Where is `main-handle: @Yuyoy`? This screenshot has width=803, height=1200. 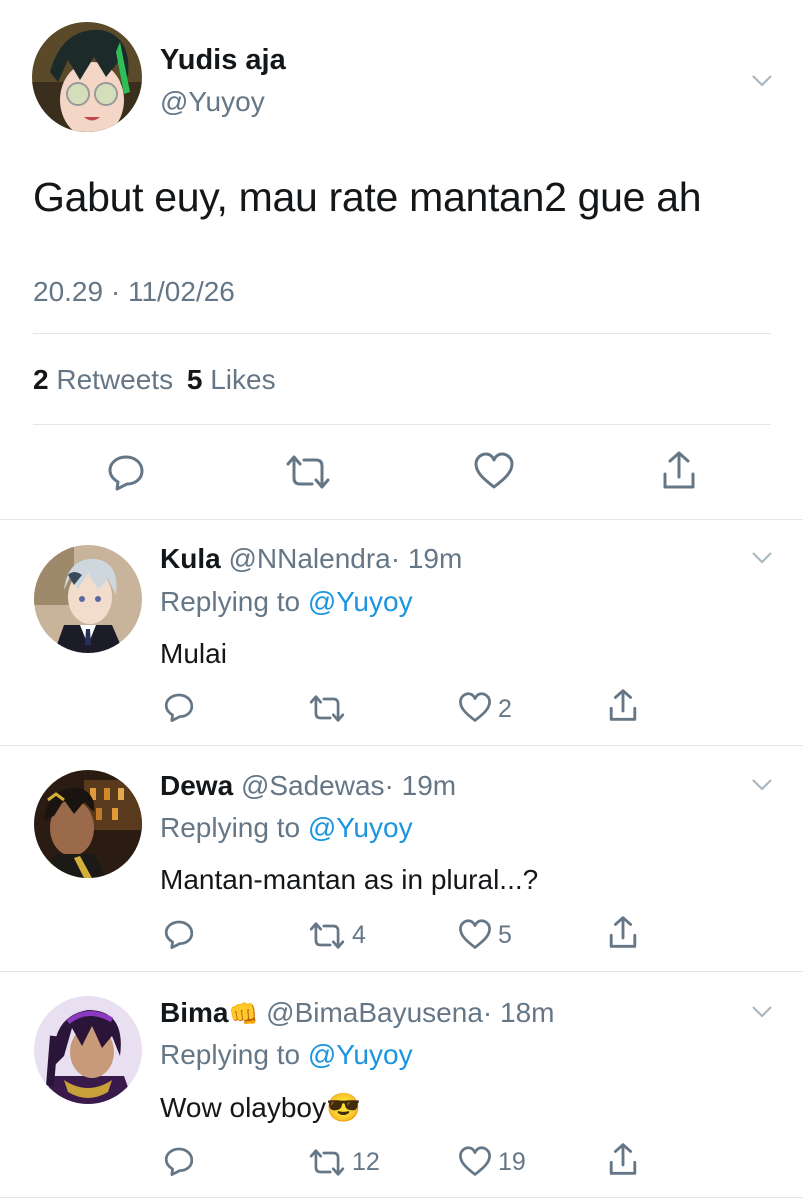
main-handle: @Yuyoy is located at coordinates (212, 102).